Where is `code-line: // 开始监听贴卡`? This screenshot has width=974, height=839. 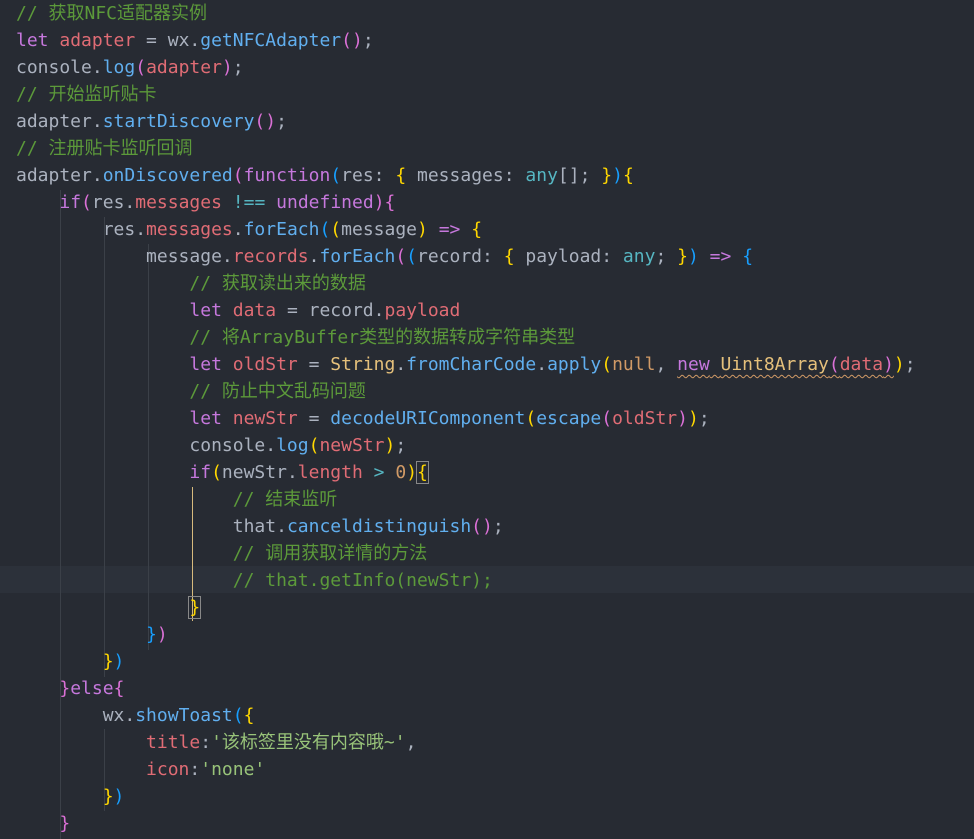
code-line: // 开始监听贴卡 is located at coordinates (86, 94).